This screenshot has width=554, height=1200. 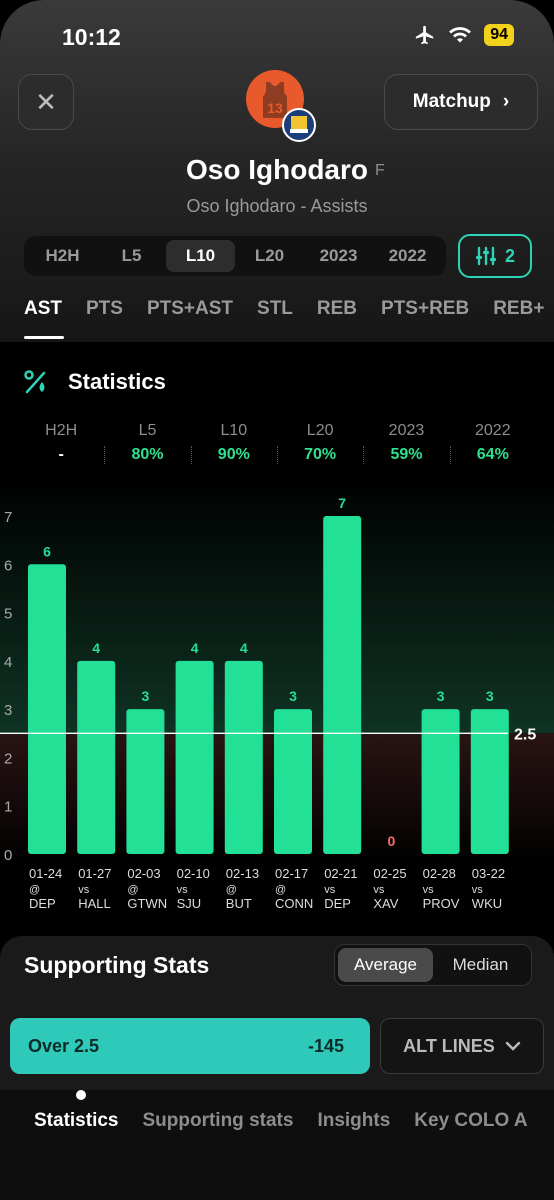 I want to click on nav-statistics: Statistics, so click(x=76, y=1121).